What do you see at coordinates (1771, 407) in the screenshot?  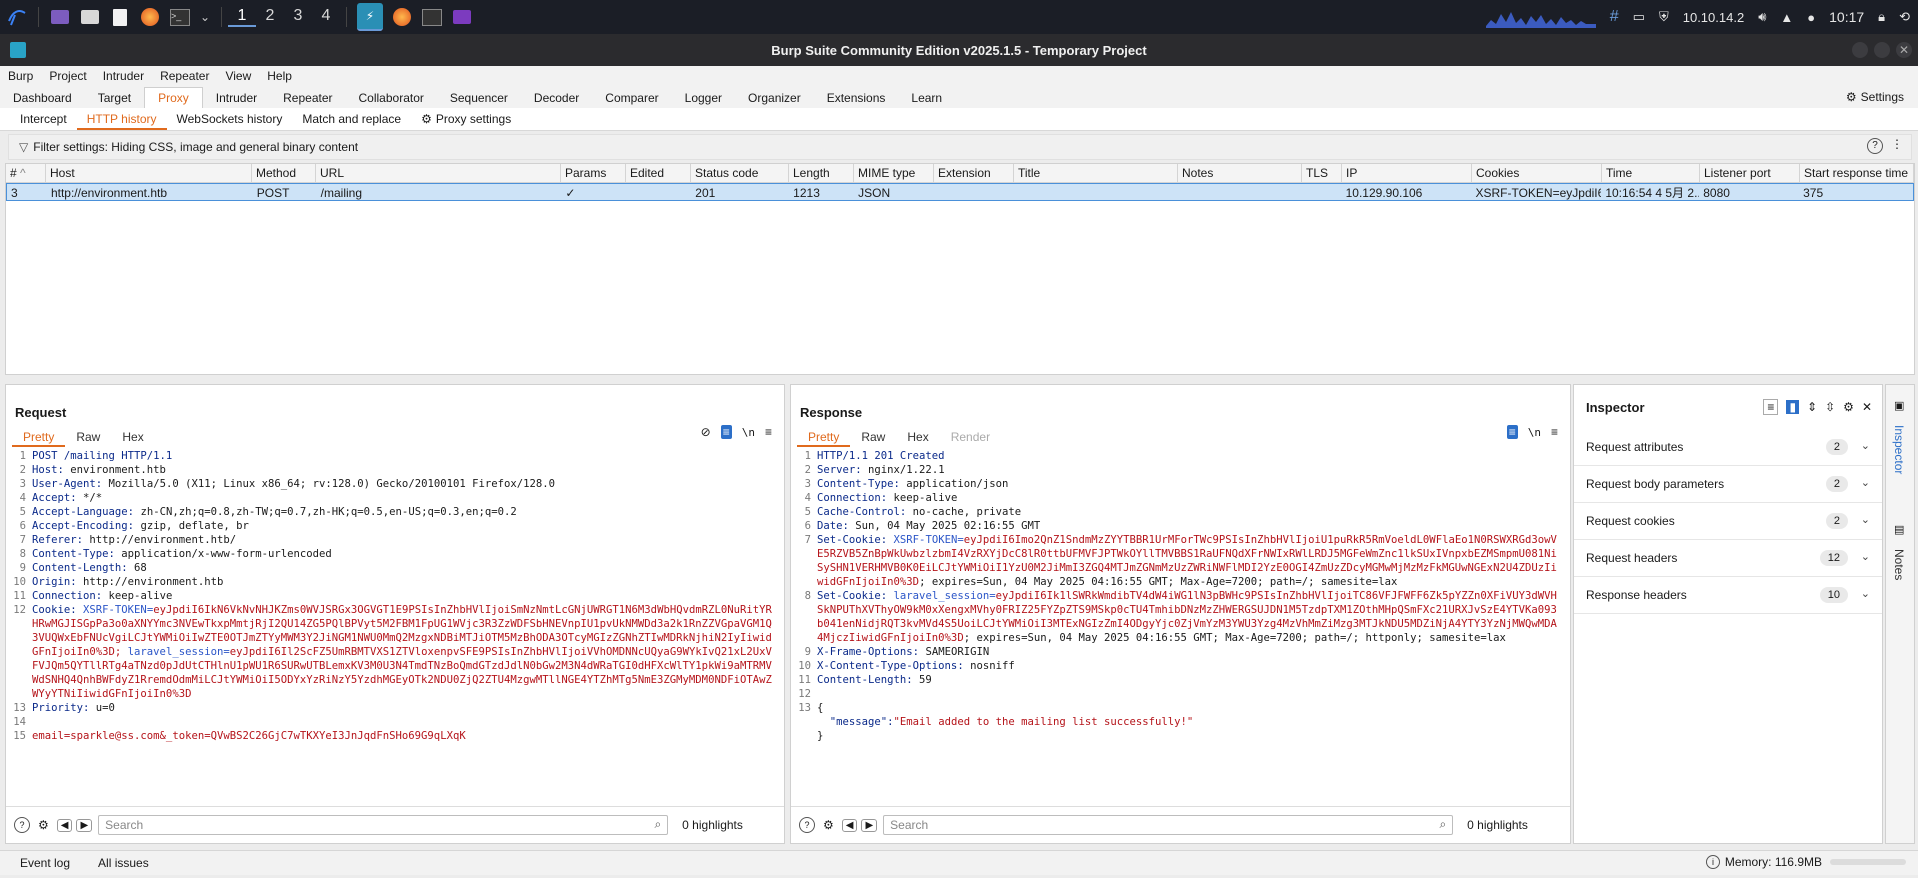 I see `layout-list-icon: ≡` at bounding box center [1771, 407].